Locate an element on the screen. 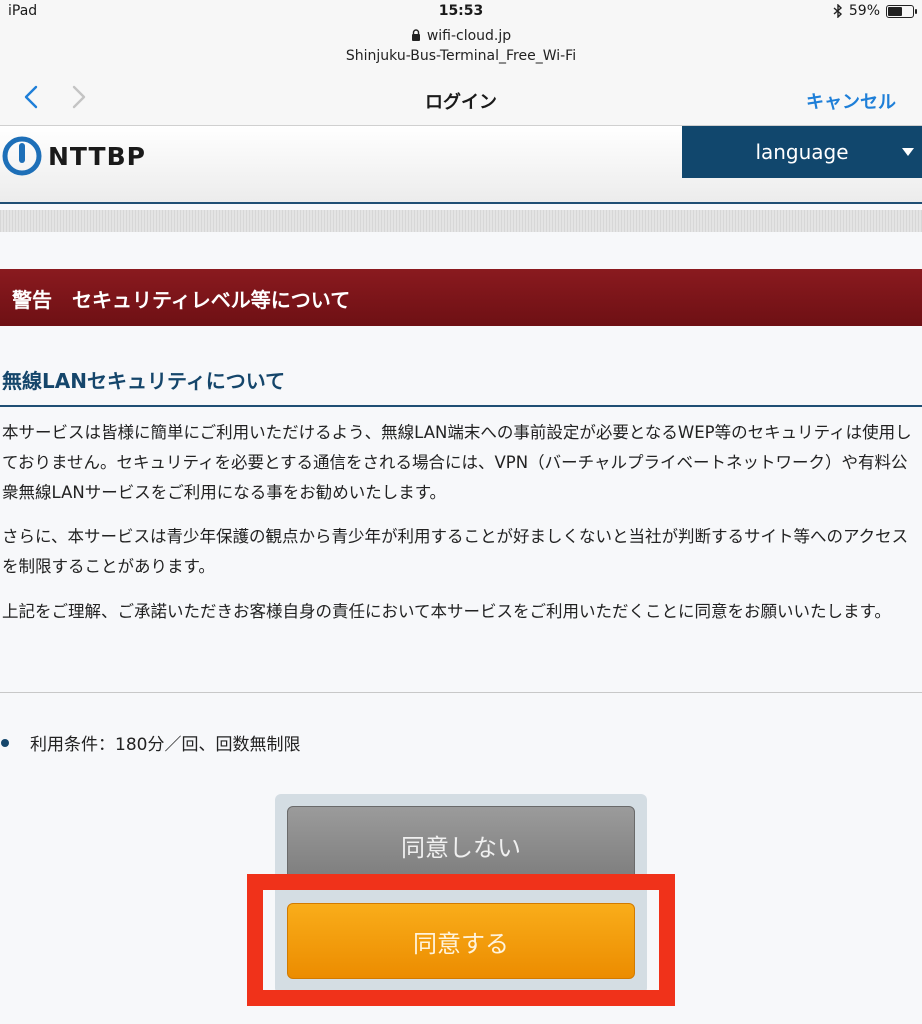 The image size is (922, 1024). dropdown-caret-icon is located at coordinates (908, 152).